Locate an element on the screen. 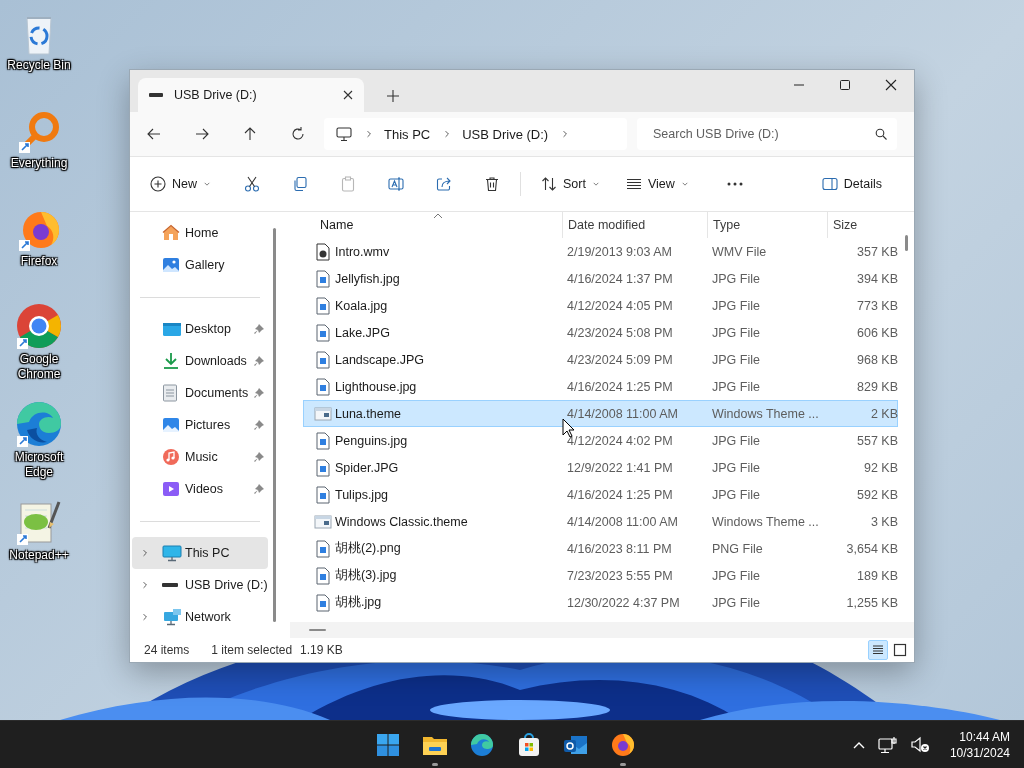  file-row: Landscape.JPG 4/23/2024 5:09 PM JPG File 968 KB is located at coordinates (600, 359).